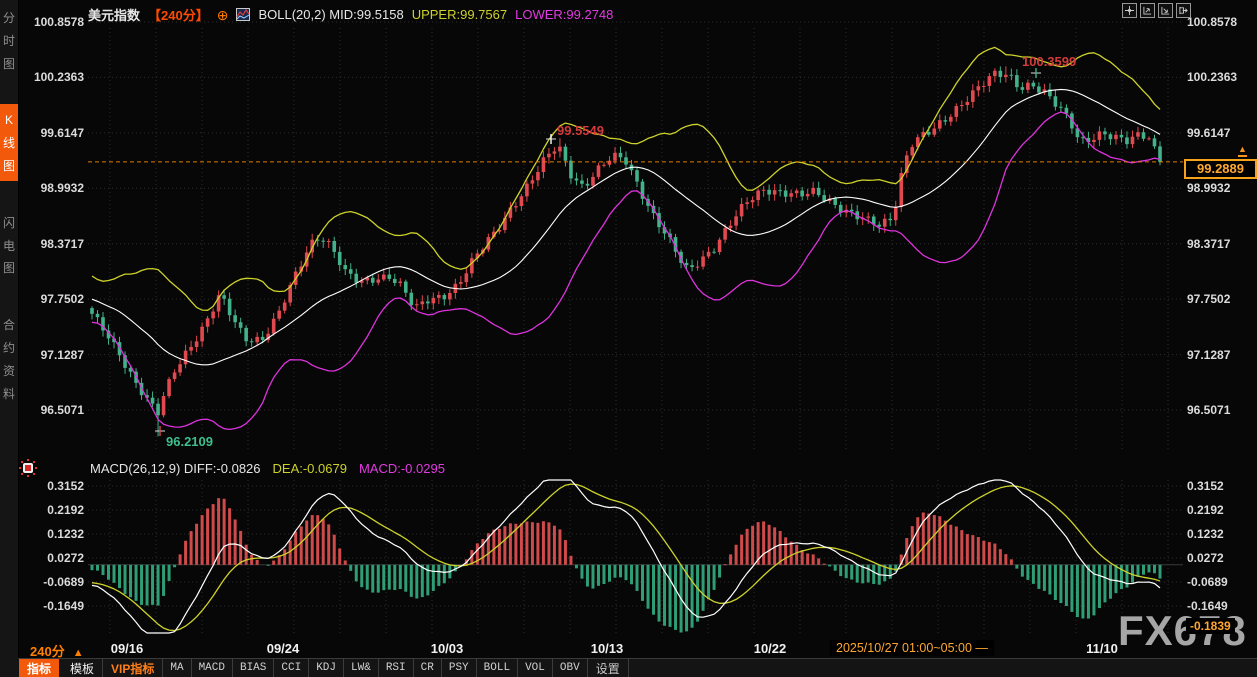 The image size is (1257, 677). I want to click on toolbar-item-lwr: LW&, so click(360, 668).